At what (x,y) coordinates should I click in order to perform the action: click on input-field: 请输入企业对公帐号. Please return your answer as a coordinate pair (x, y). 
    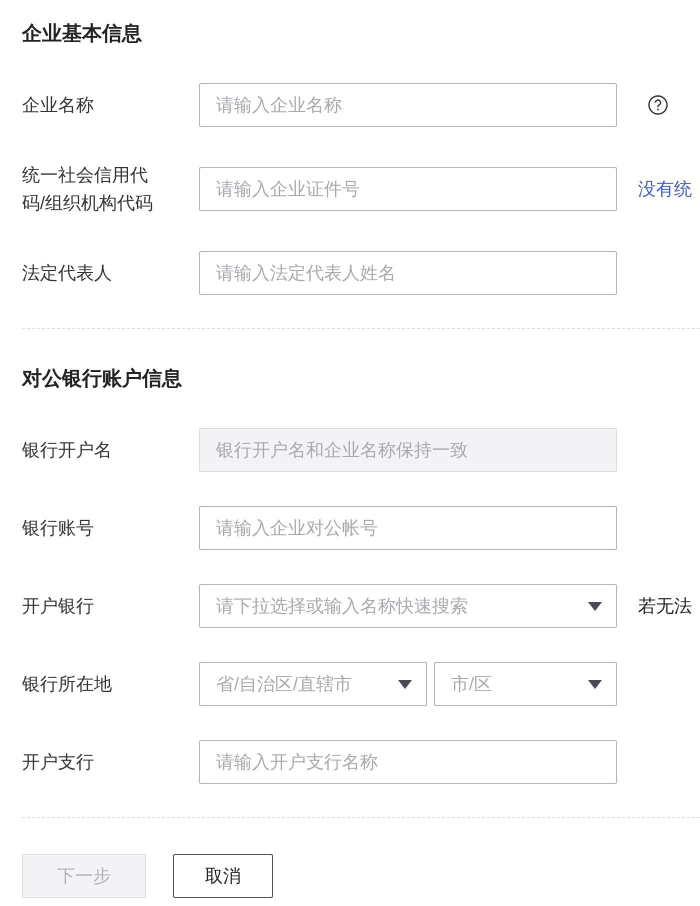
    Looking at the image, I should click on (408, 528).